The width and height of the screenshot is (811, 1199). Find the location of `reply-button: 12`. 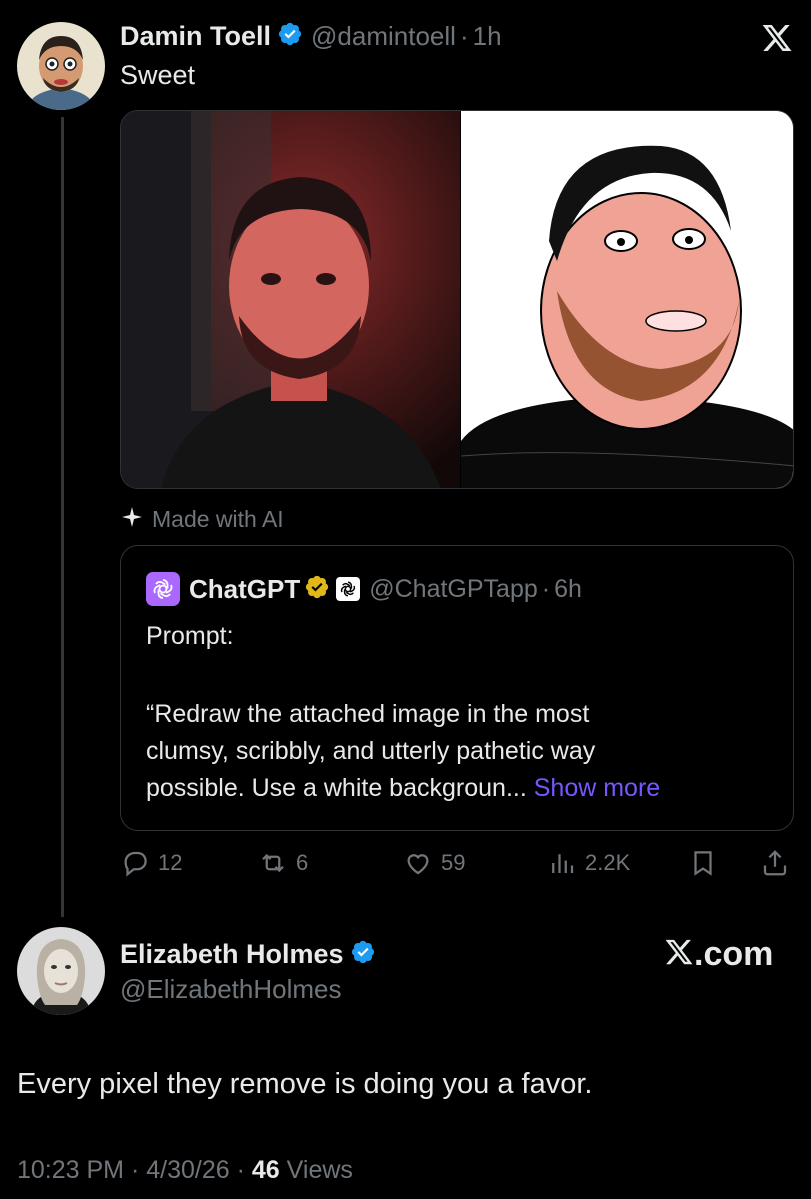

reply-button: 12 is located at coordinates (151, 863).